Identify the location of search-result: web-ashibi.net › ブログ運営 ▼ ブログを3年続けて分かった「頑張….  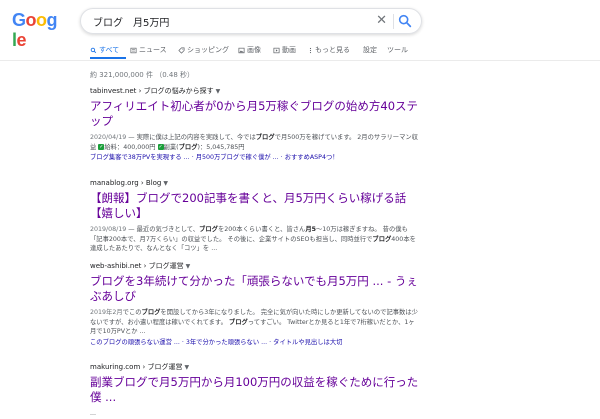
(255, 304).